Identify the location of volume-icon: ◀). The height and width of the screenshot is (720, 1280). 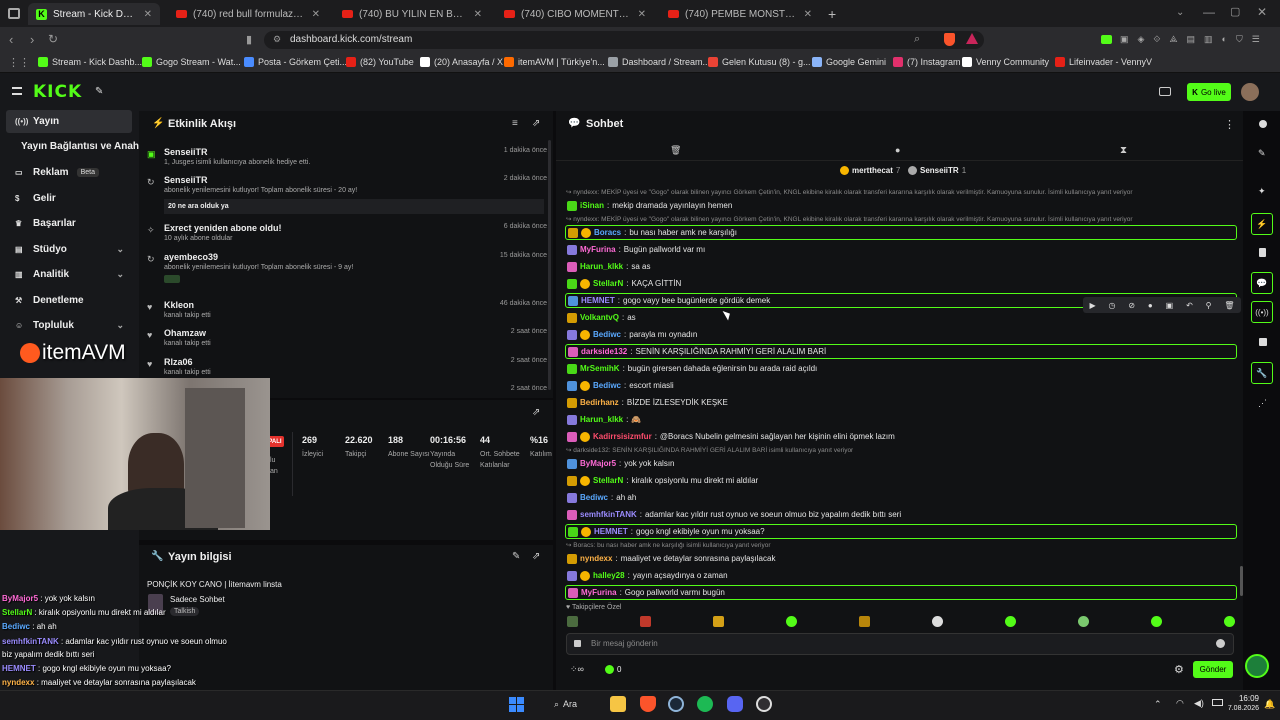
(1199, 703).